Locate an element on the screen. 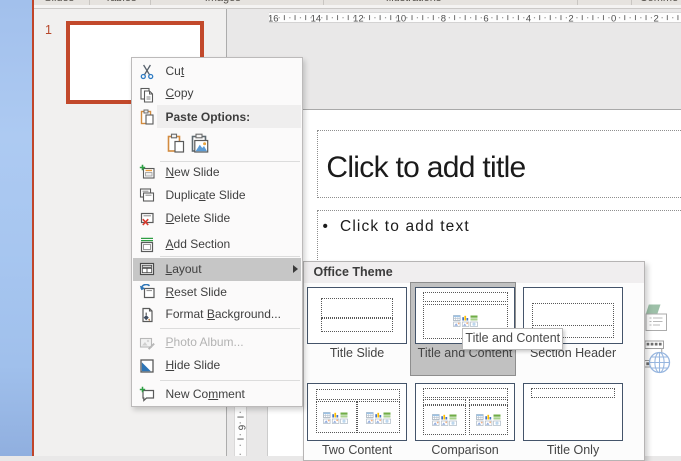 The width and height of the screenshot is (681, 461). svg-text: 12 is located at coordinates (358, 17).